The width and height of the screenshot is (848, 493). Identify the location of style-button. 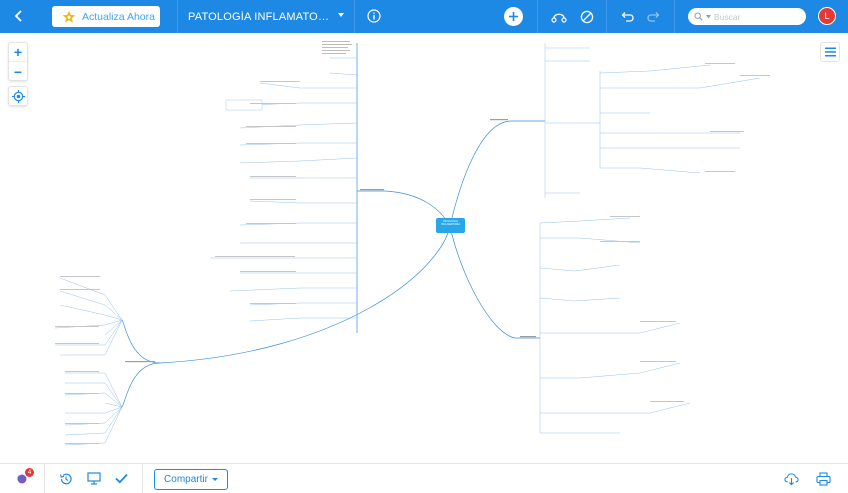
(559, 17).